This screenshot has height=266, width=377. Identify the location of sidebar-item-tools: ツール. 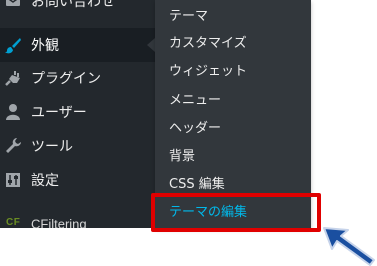
(77, 146).